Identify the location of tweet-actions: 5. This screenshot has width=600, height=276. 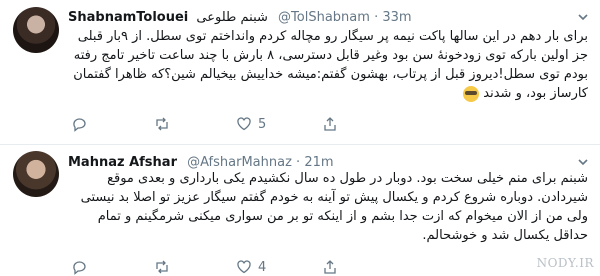
(242, 124).